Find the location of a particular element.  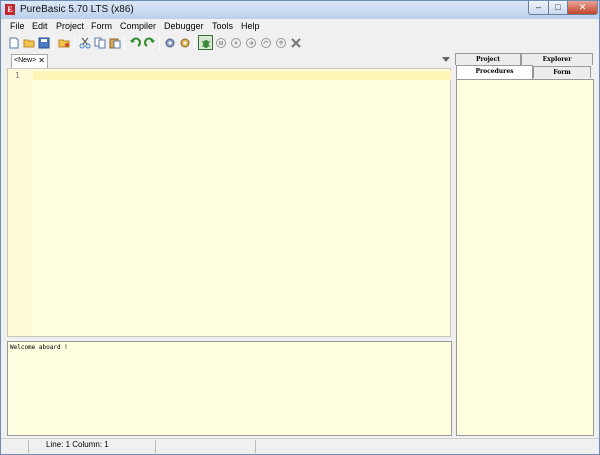

save-all-icon is located at coordinates (64, 43).